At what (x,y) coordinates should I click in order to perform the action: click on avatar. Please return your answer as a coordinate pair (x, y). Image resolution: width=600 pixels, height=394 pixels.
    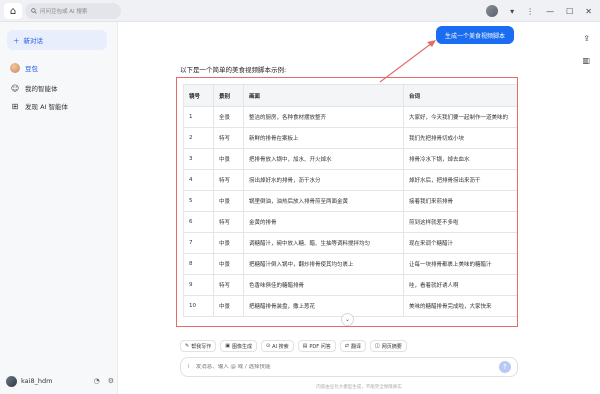
    Looking at the image, I should click on (11, 381).